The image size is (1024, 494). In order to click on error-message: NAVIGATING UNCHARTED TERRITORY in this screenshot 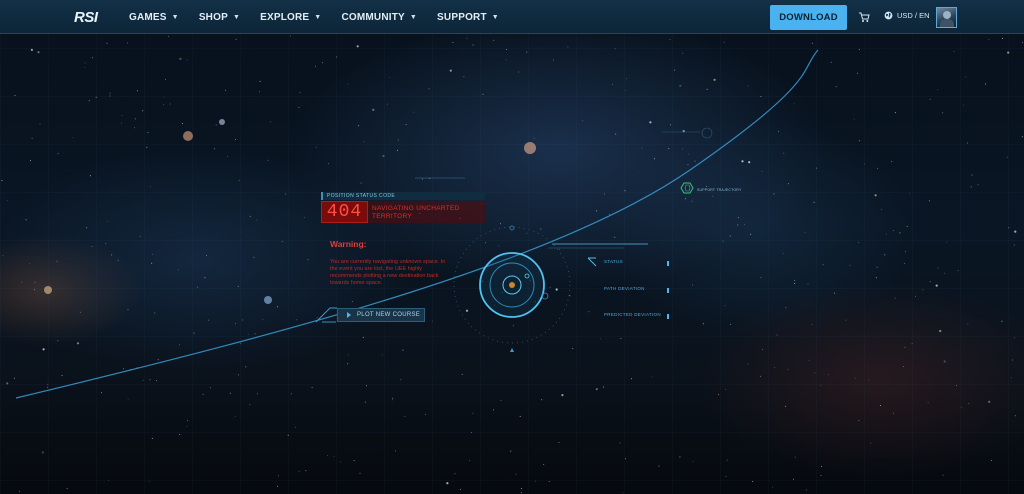, I will do `click(416, 212)`.